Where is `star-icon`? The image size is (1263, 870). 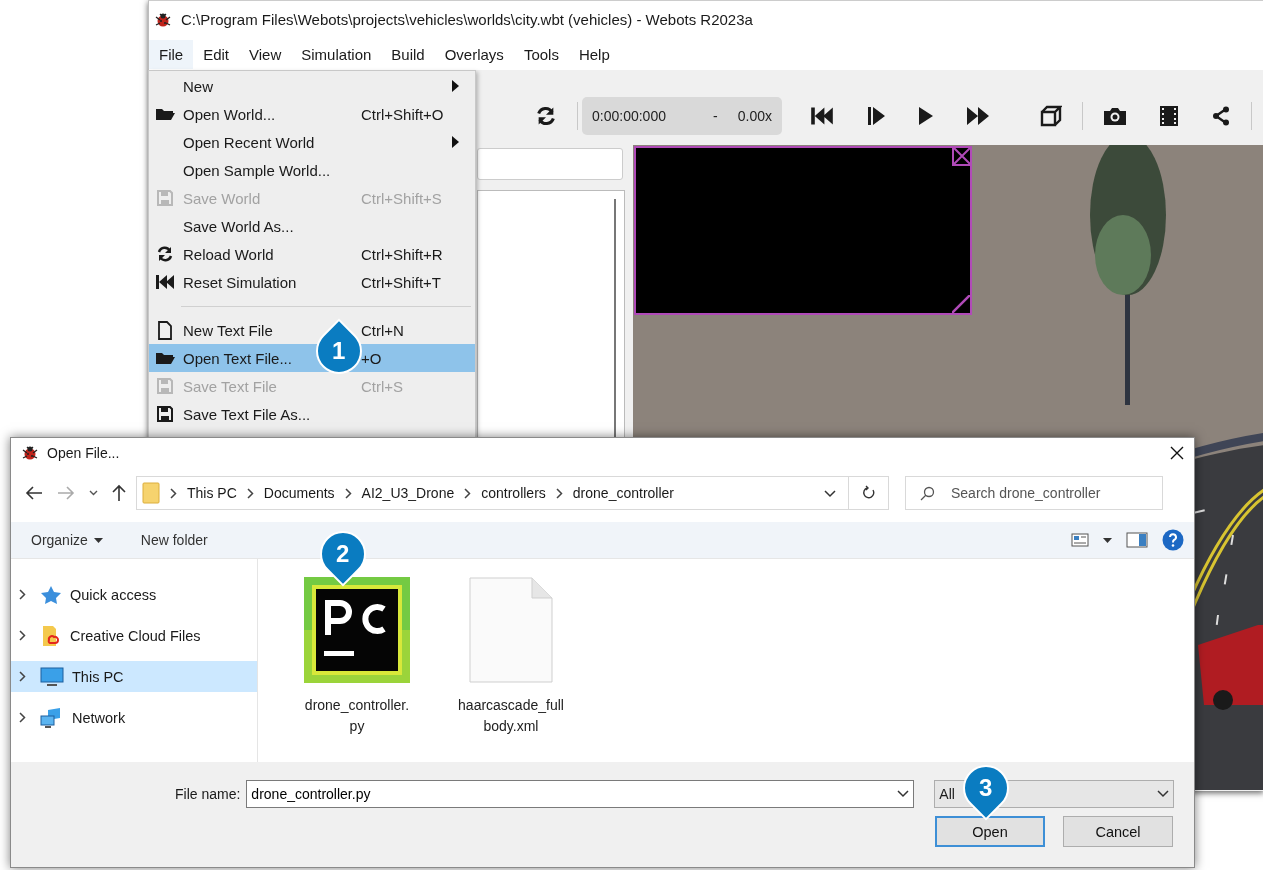
star-icon is located at coordinates (51, 594).